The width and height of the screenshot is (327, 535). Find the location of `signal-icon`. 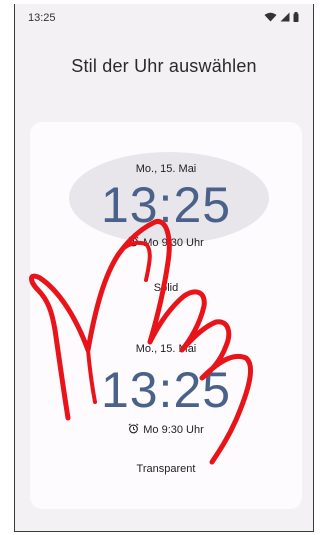

signal-icon is located at coordinates (285, 17).